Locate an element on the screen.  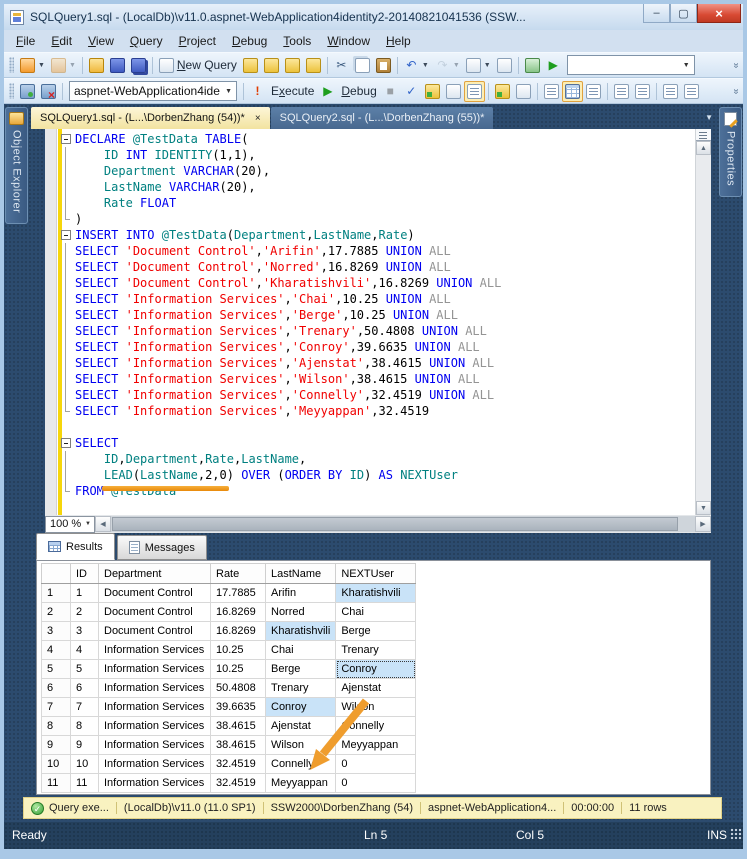
scroll-down-icon: ▼ is located at coordinates (703, 508).